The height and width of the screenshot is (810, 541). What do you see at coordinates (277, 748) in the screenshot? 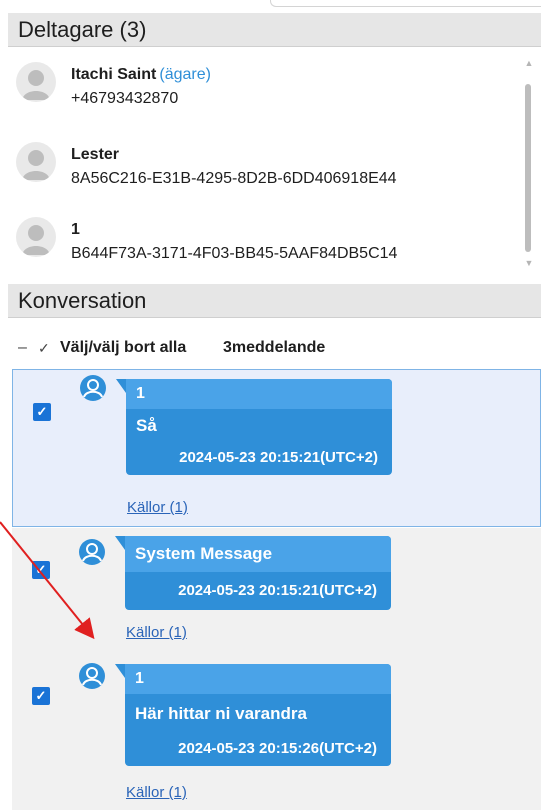
I see `message-timestamp: 2024-05-23 20:15:26(UTC+2)` at bounding box center [277, 748].